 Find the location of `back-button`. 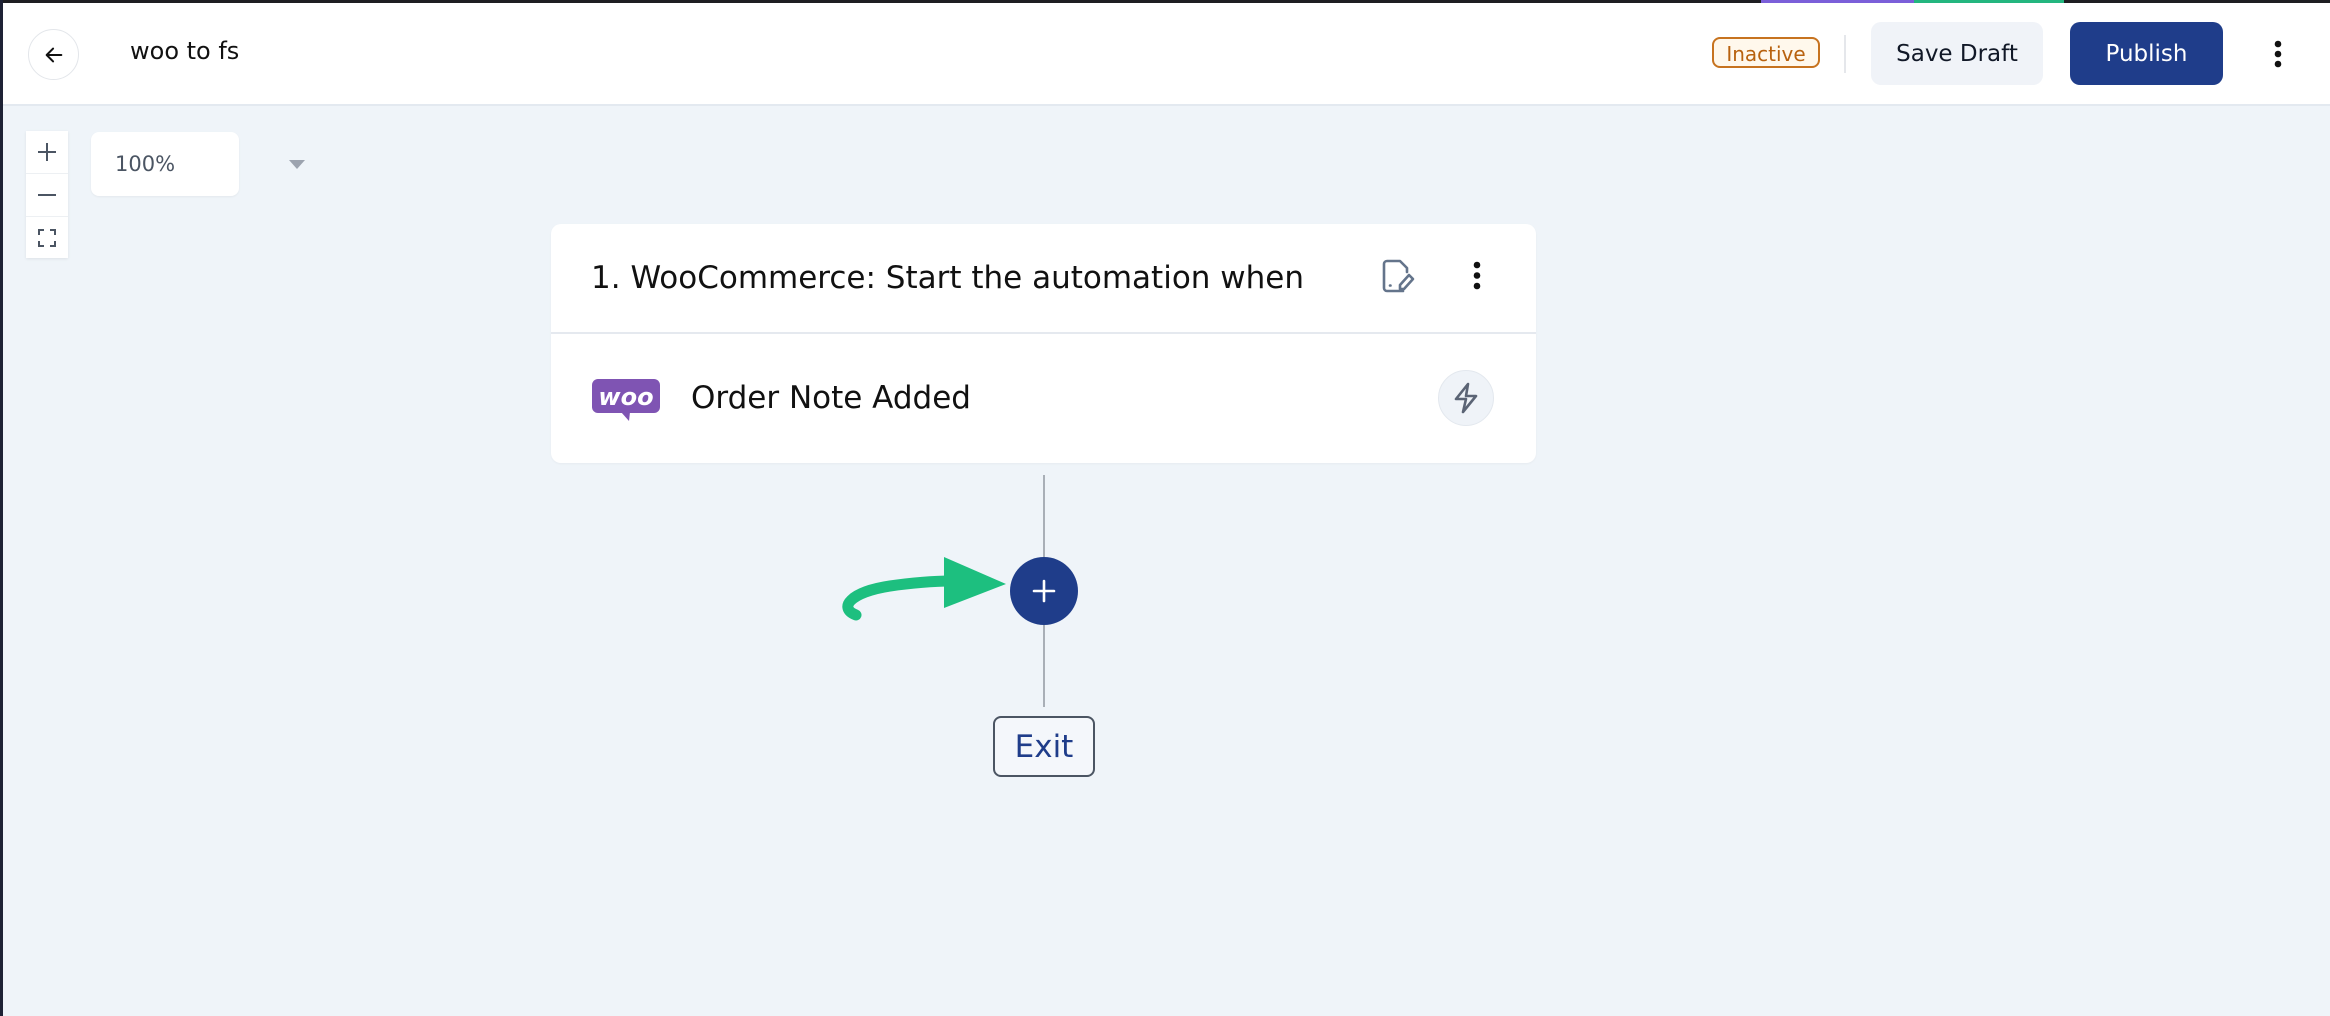

back-button is located at coordinates (53, 54).